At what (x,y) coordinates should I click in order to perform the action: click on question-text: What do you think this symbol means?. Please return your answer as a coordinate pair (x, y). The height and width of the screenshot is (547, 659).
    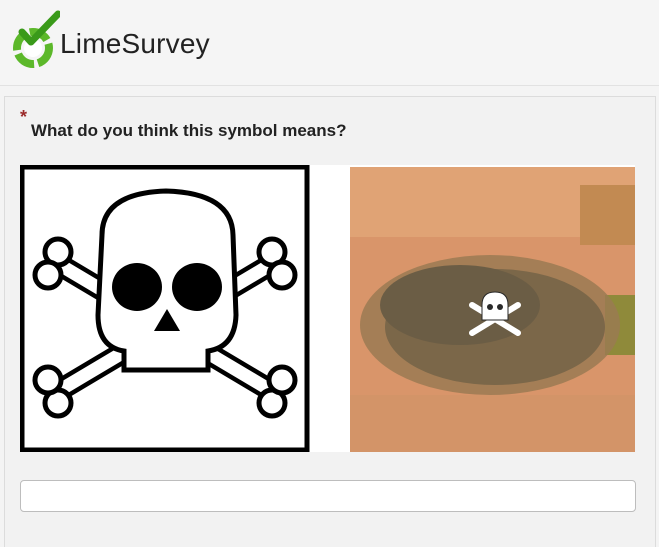
    Looking at the image, I should click on (189, 130).